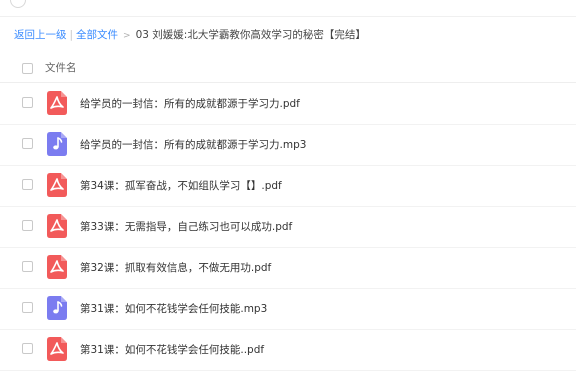 Image resolution: width=576 pixels, height=371 pixels. I want to click on back-link: 返回上一级, so click(40, 35).